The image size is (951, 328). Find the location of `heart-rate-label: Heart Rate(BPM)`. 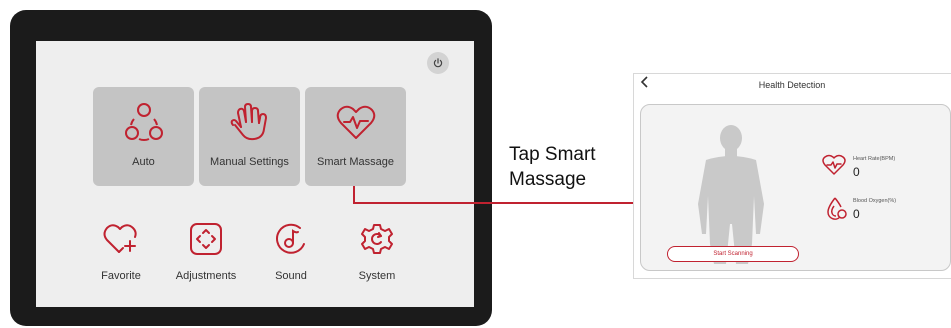

heart-rate-label: Heart Rate(BPM) is located at coordinates (874, 159).